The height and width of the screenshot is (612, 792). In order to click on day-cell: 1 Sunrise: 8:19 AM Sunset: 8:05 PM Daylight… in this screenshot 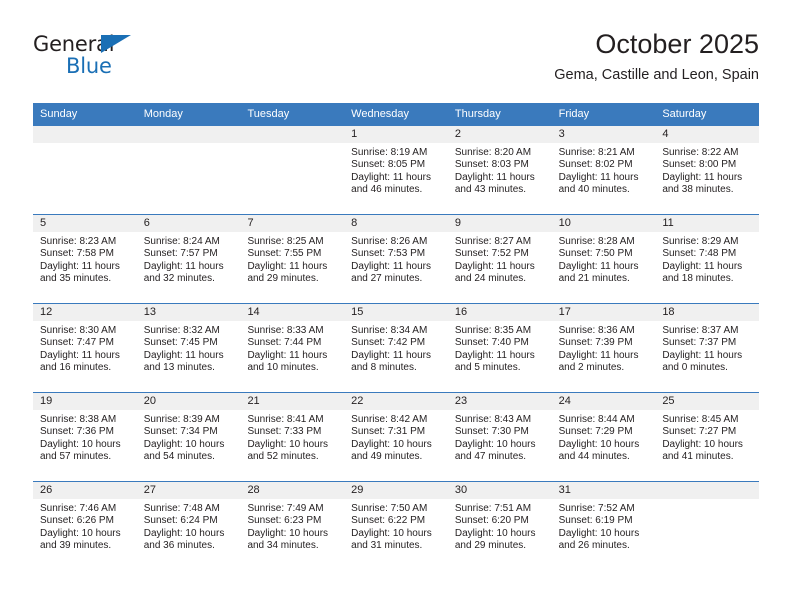, I will do `click(396, 170)`.